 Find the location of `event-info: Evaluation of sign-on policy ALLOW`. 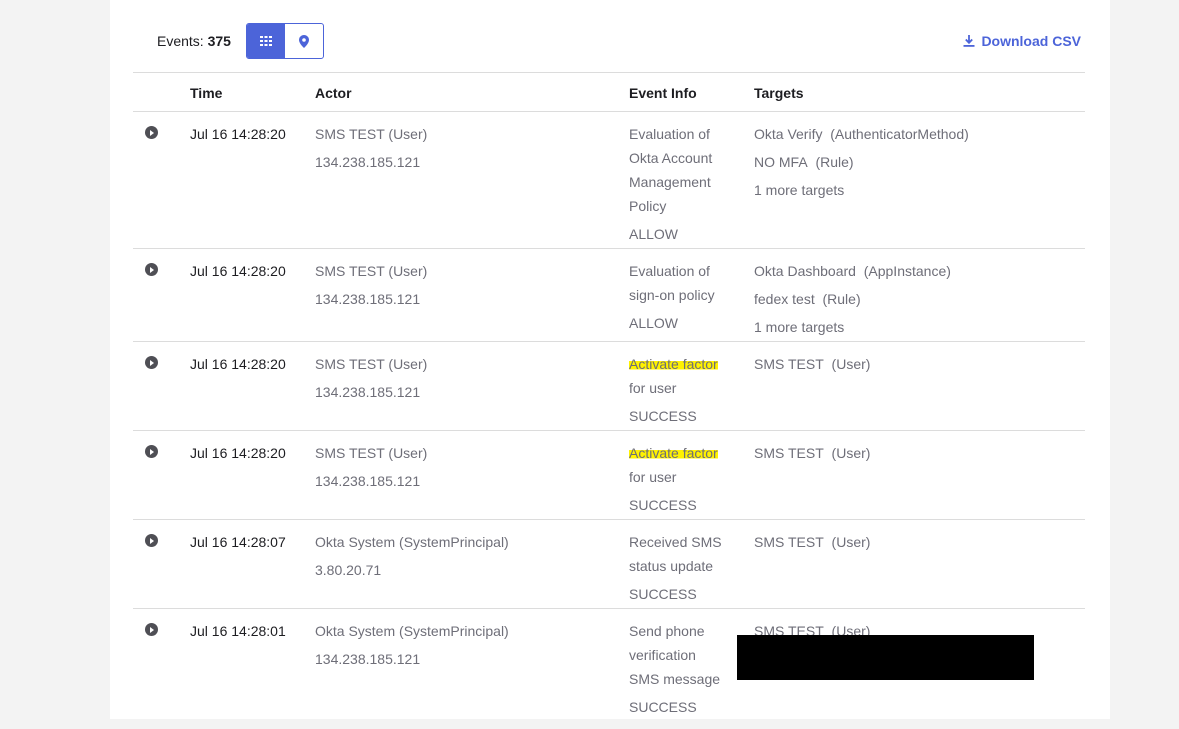

event-info: Evaluation of sign-on policy ALLOW is located at coordinates (684, 299).